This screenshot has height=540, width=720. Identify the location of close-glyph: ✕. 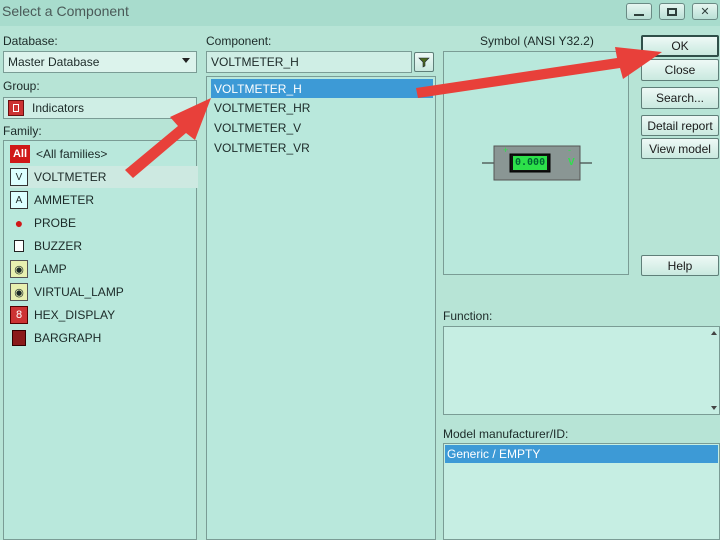
(705, 12).